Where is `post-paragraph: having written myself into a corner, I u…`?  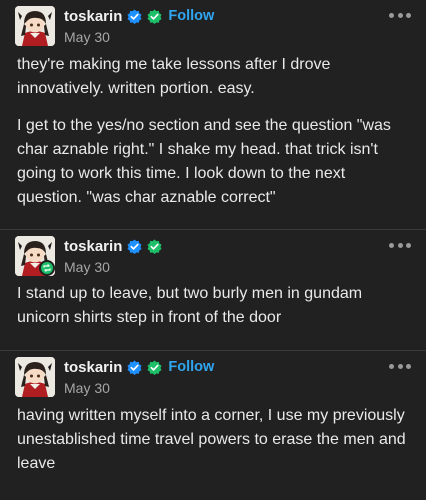
post-paragraph: having written myself into a corner, I u… is located at coordinates (211, 439).